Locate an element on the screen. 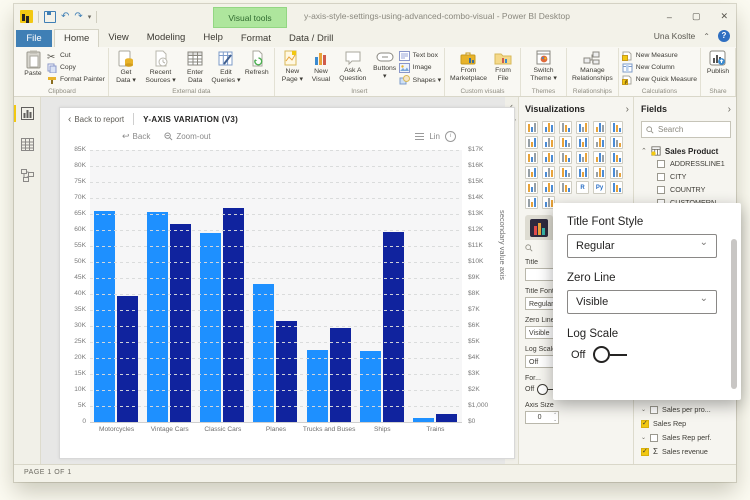 The image size is (750, 500). bar-quantity-planes is located at coordinates (264, 353).